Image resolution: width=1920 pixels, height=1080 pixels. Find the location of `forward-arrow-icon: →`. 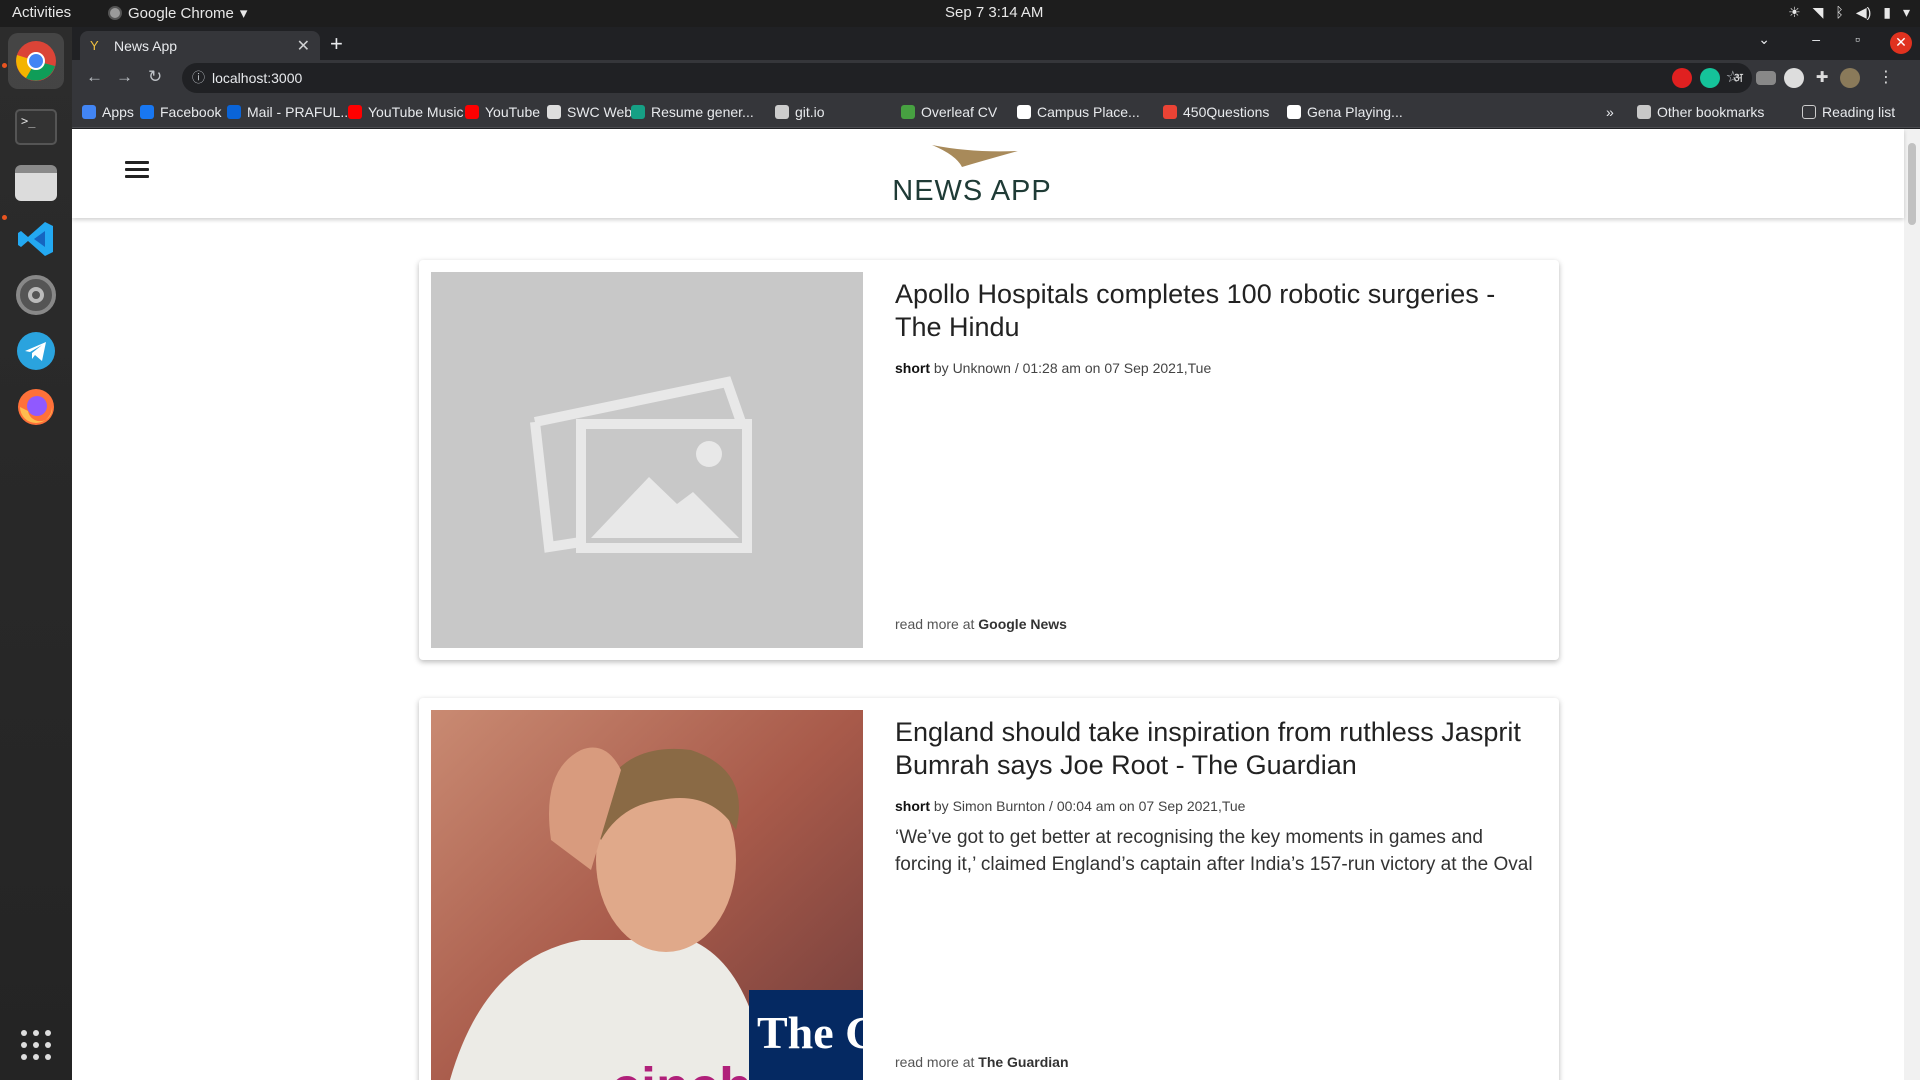

forward-arrow-icon: → is located at coordinates (124, 77).